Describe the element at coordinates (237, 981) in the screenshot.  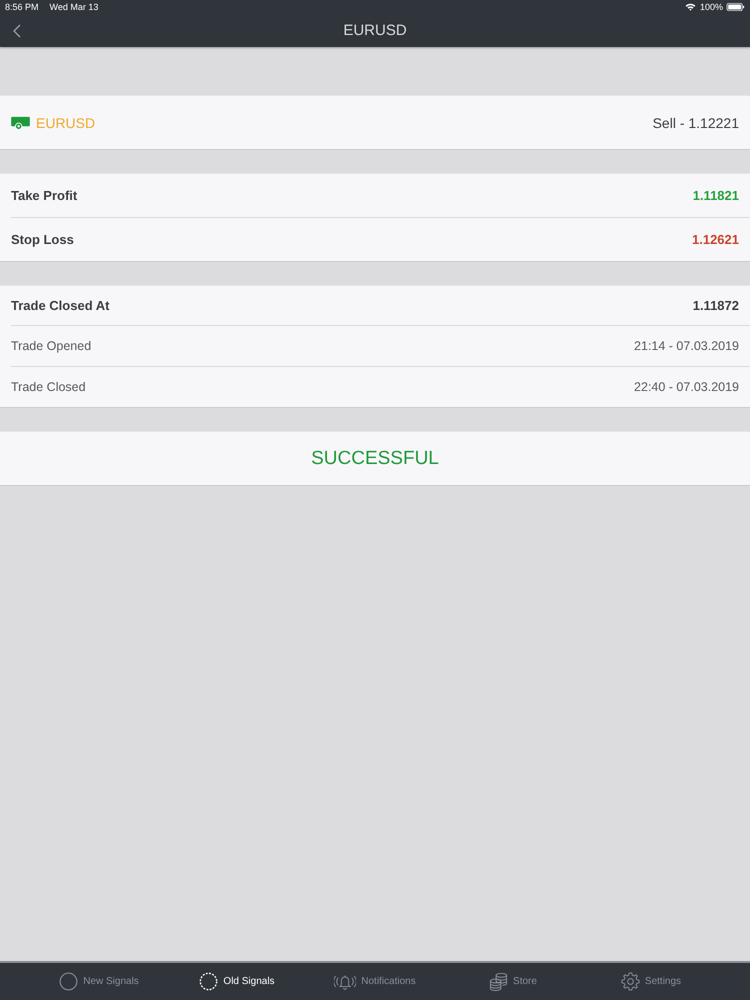
I see `tab-item: Old Signals` at that location.